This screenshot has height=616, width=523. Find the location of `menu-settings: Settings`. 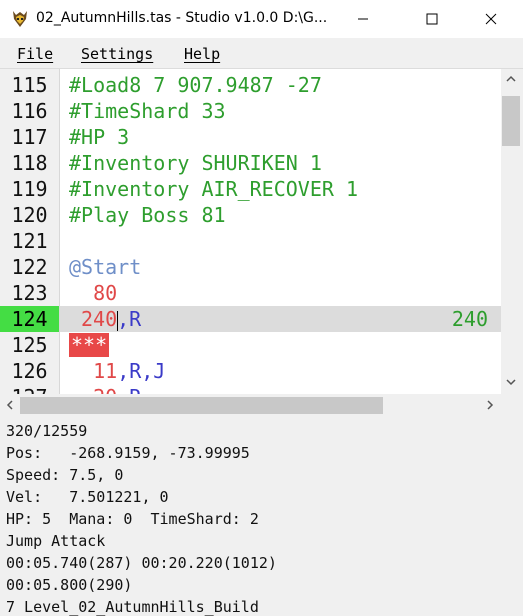

menu-settings: Settings is located at coordinates (117, 54).